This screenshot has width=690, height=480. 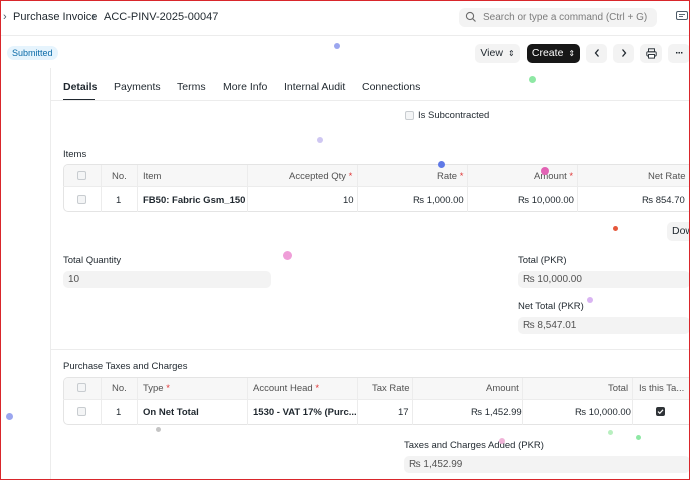 What do you see at coordinates (119, 176) in the screenshot?
I see `items-col-no: No.` at bounding box center [119, 176].